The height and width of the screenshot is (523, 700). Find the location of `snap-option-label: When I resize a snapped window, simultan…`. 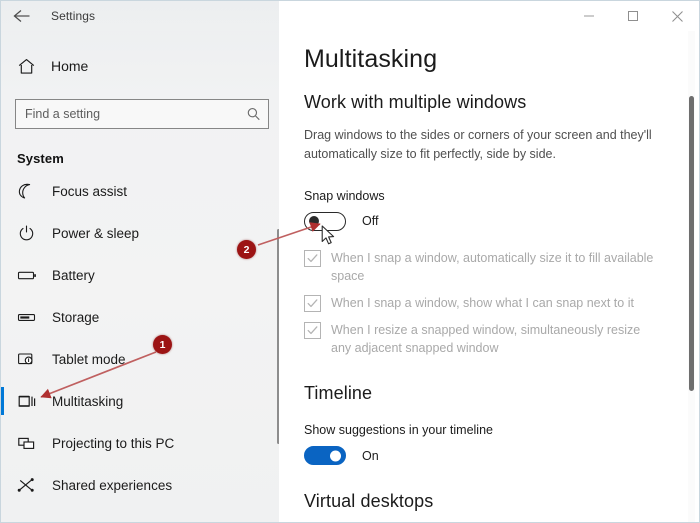

snap-option-label: When I resize a snapped window, simultan… is located at coordinates (486, 339).